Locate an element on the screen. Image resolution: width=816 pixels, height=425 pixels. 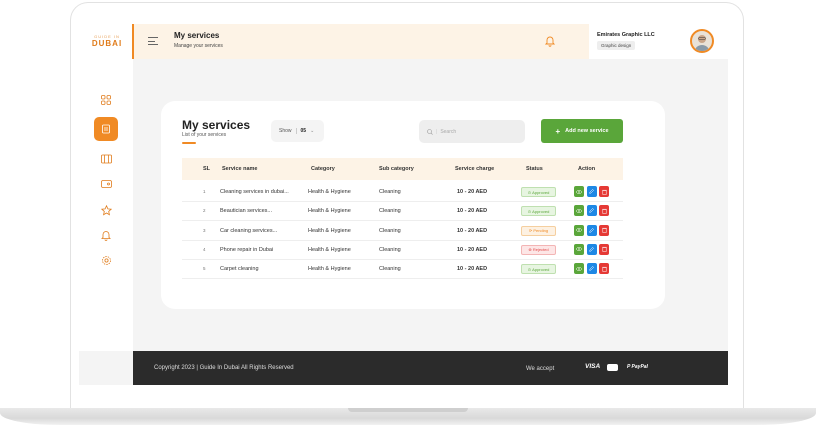
user-profile: Emirates Graphic LLC Graphic design is located at coordinates (658, 41).